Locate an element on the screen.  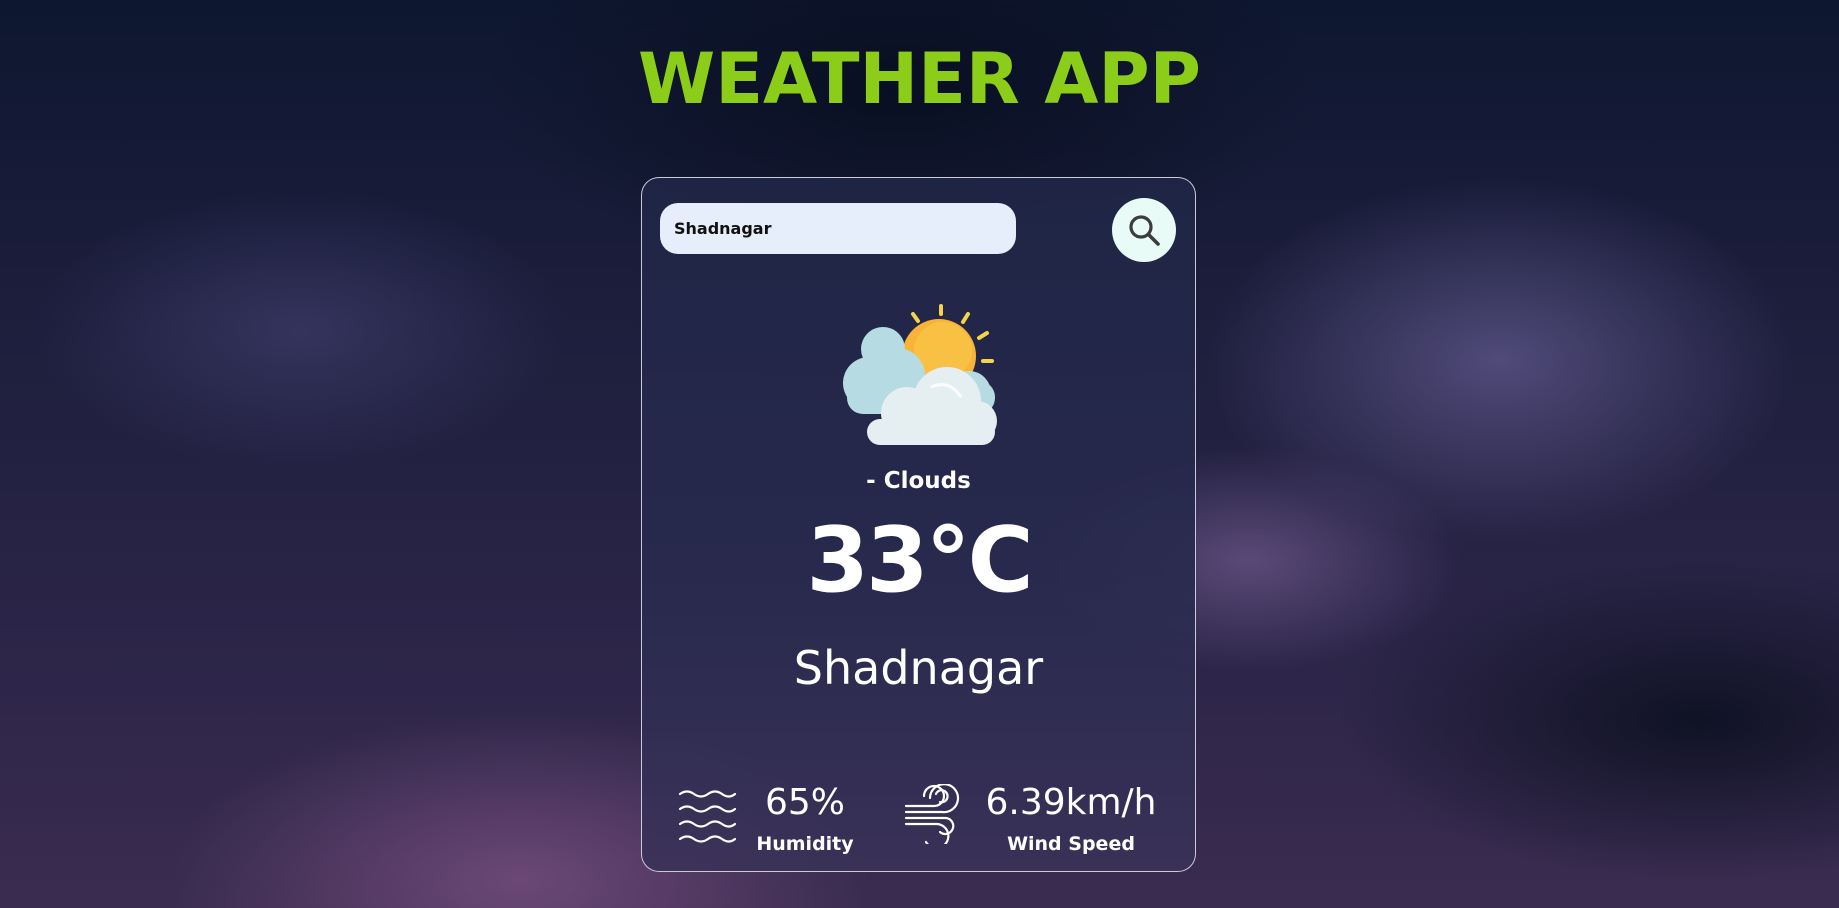
search-button is located at coordinates (1144, 230).